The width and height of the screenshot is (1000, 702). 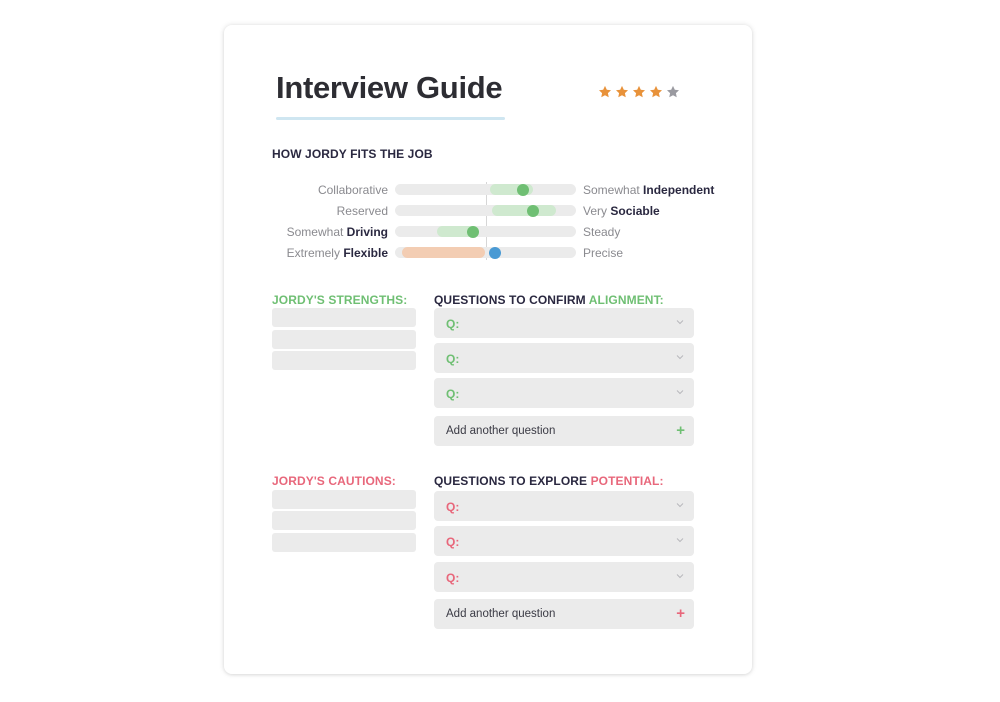 What do you see at coordinates (627, 481) in the screenshot?
I see `explore-heading-accent: POTENTIAL:` at bounding box center [627, 481].